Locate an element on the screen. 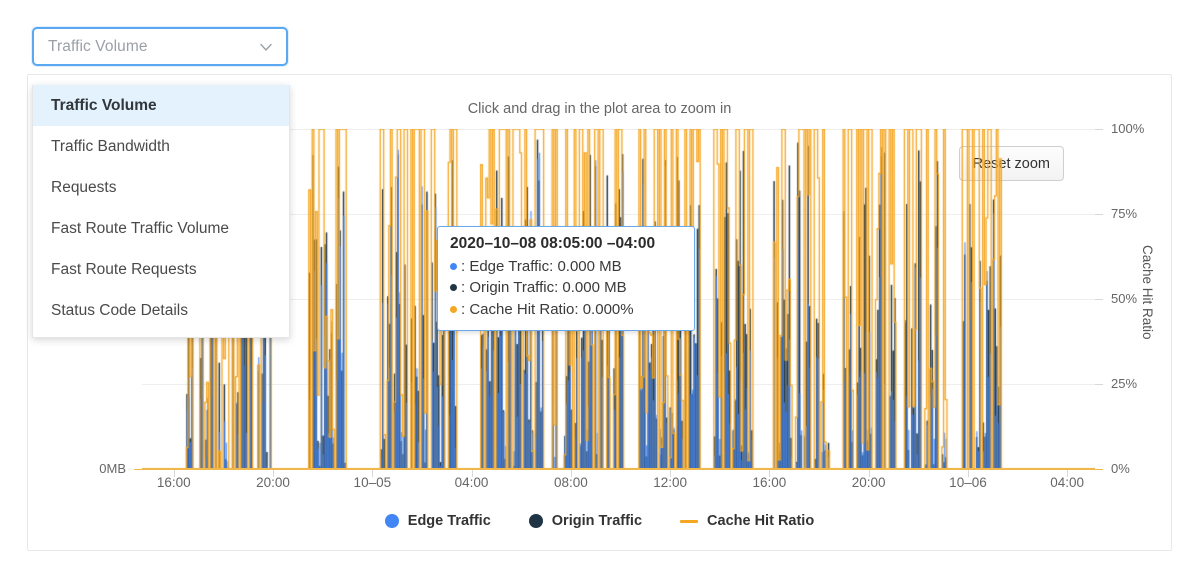 This screenshot has width=1200, height=579. chevron-down-icon is located at coordinates (266, 47).